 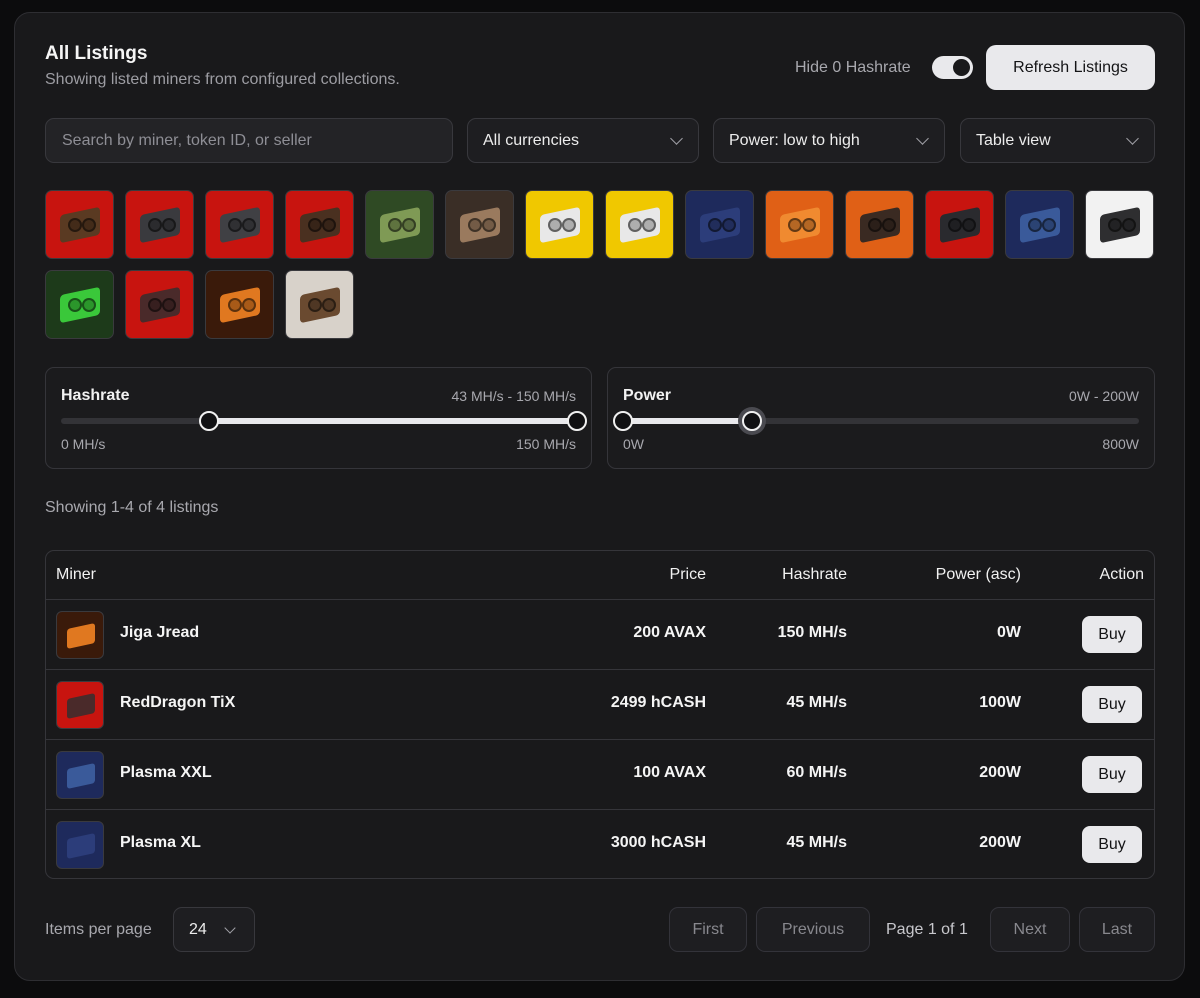 What do you see at coordinates (978, 575) in the screenshot?
I see `col-power: Power (asc)` at bounding box center [978, 575].